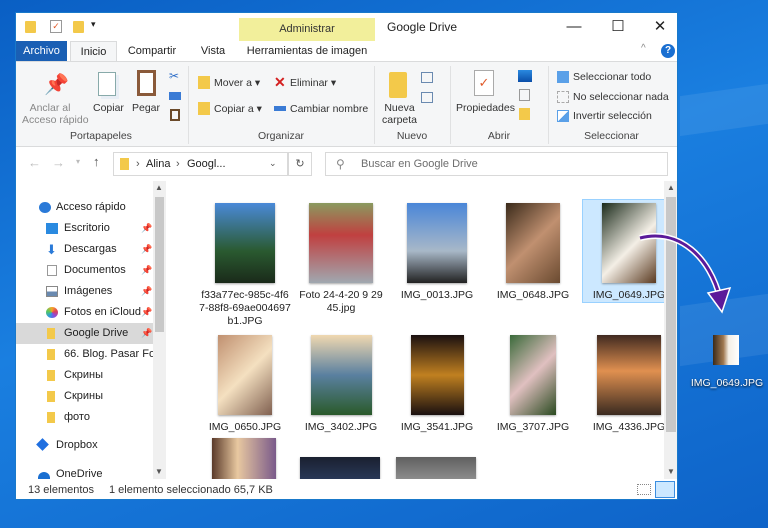 This screenshot has width=768, height=528. Describe the element at coordinates (84, 228) in the screenshot. I see `nav-item-escritorio: Escritorio 📌` at that location.